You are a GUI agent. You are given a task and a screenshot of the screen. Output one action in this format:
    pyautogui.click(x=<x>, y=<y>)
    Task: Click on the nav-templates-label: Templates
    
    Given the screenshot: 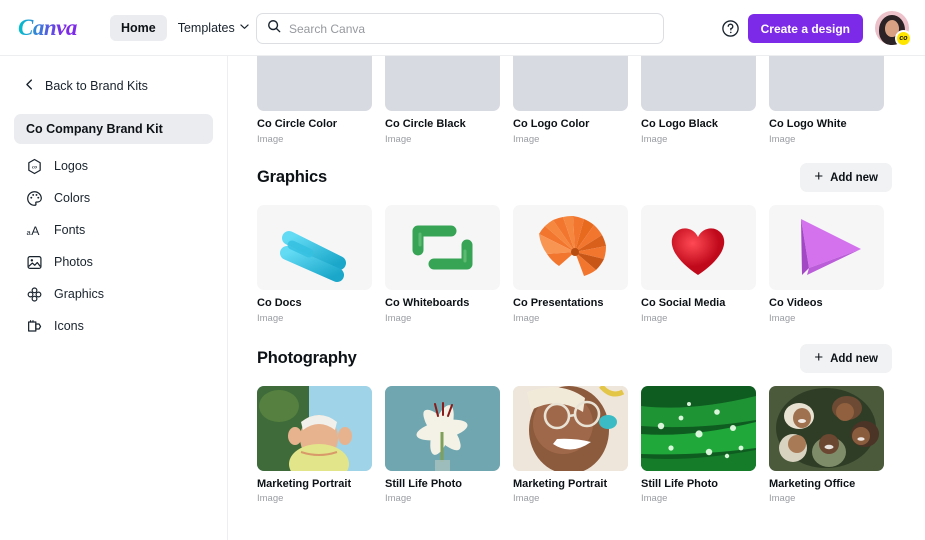 What is the action you would take?
    pyautogui.click(x=206, y=27)
    